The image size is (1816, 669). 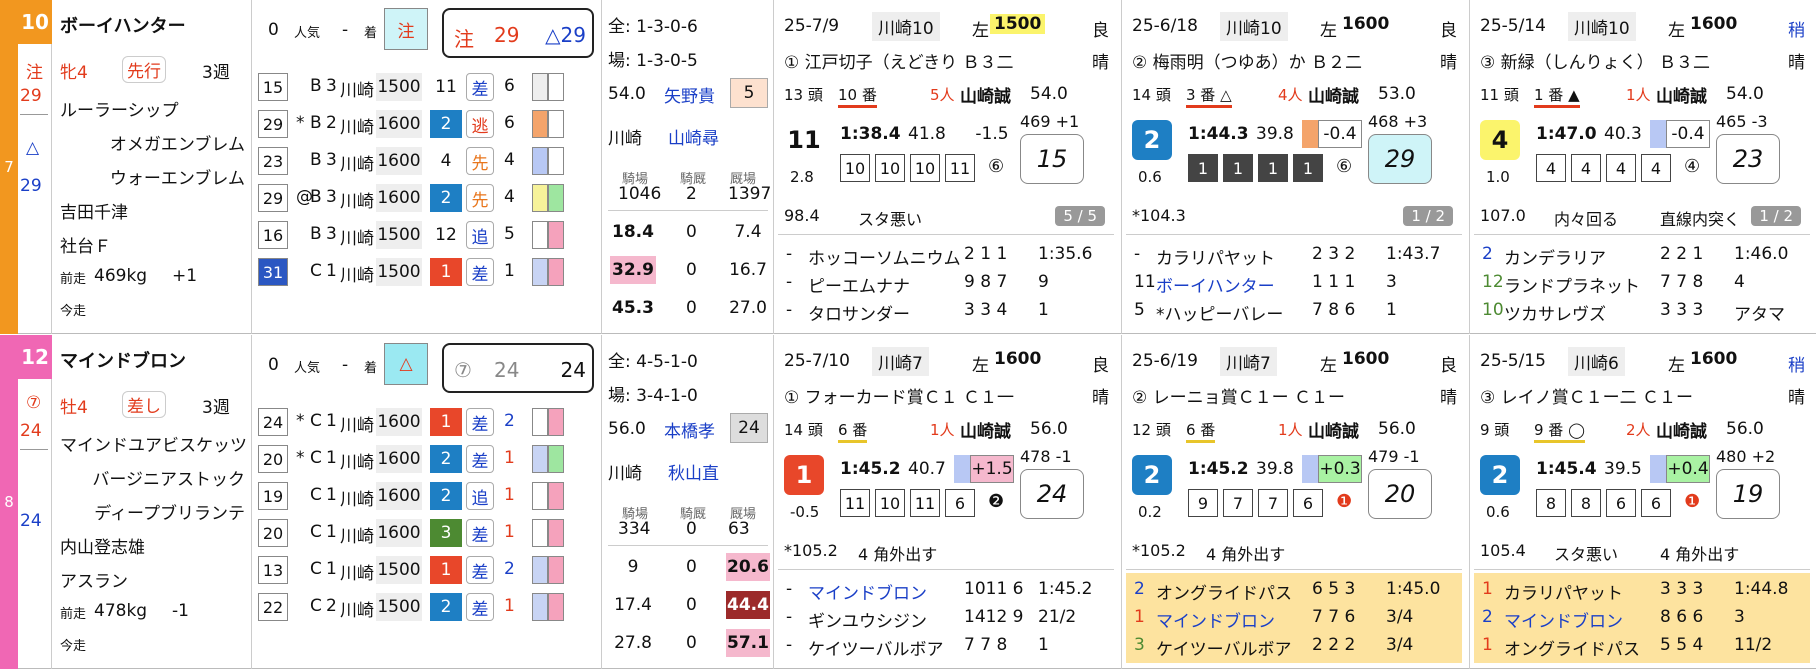 What do you see at coordinates (688, 545) in the screenshot?
I see `stat-sep` at bounding box center [688, 545].